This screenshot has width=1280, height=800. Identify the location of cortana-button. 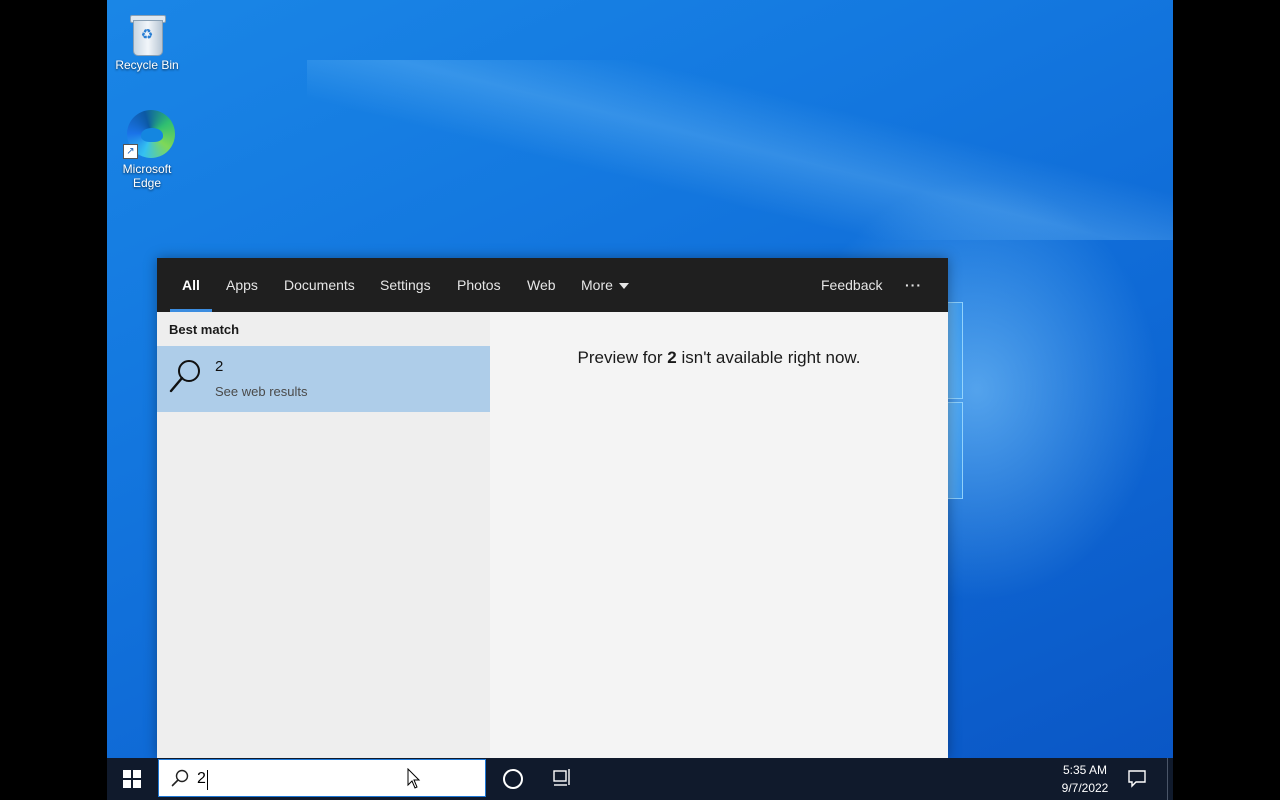
(513, 779).